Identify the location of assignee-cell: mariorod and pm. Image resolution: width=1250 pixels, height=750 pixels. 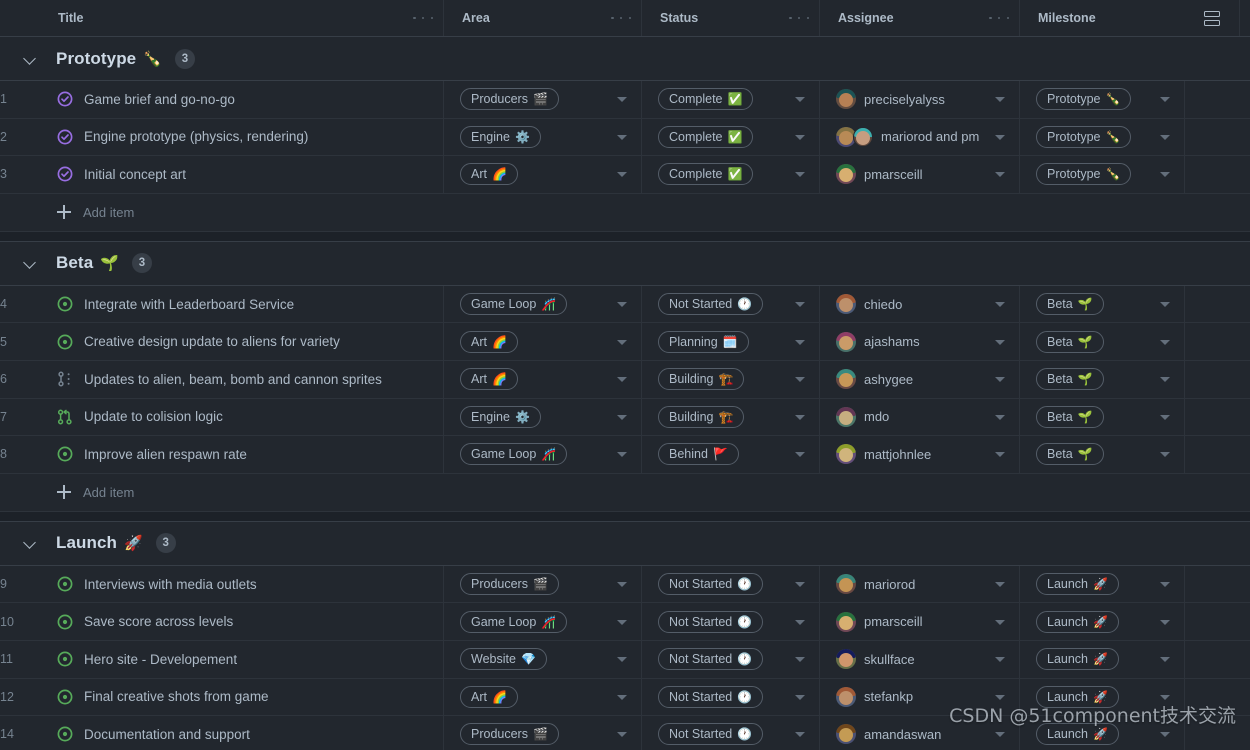
(920, 137).